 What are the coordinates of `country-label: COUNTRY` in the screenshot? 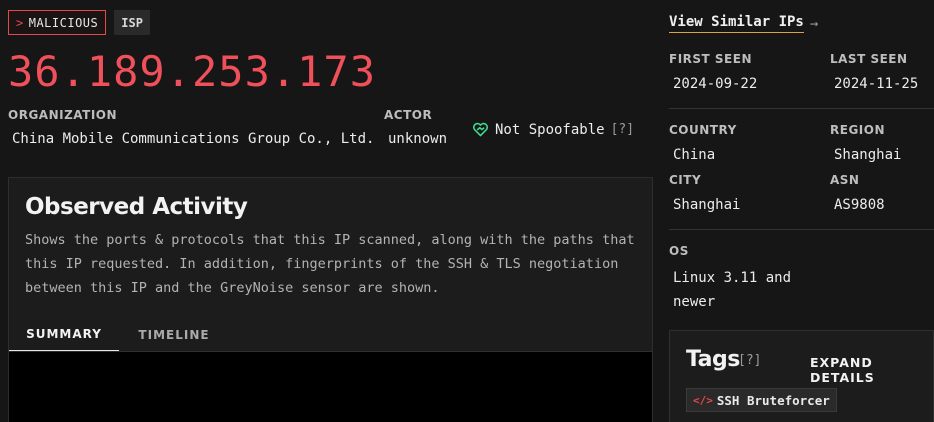 It's located at (703, 130).